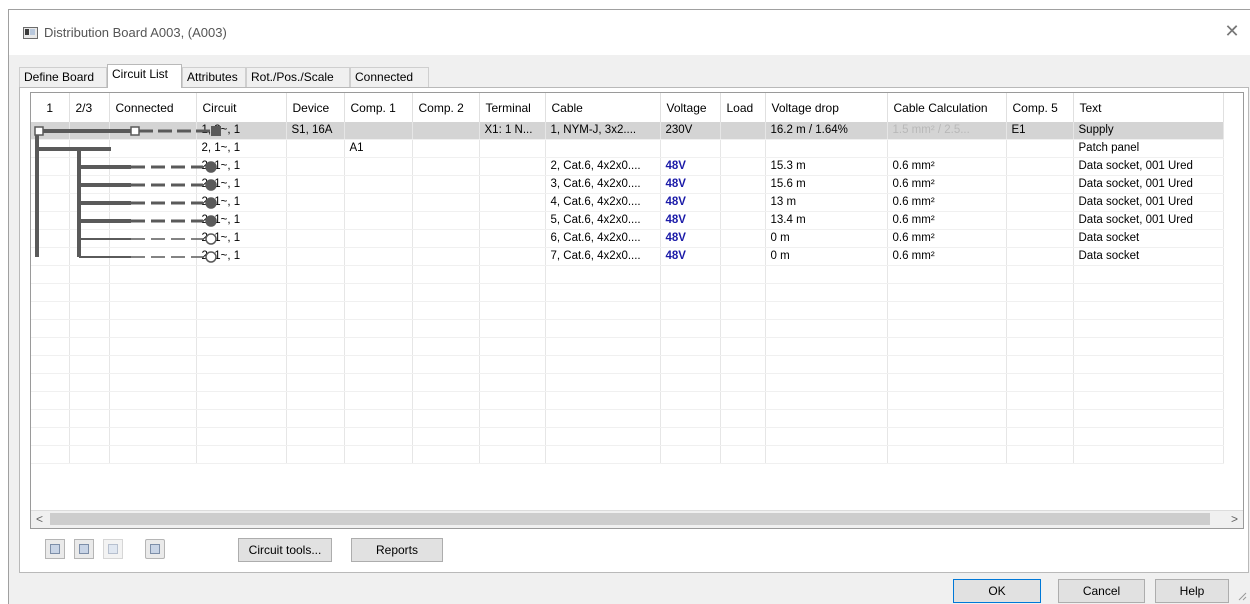 This screenshot has height=604, width=1250. What do you see at coordinates (378, 256) in the screenshot?
I see `comp1-cell` at bounding box center [378, 256].